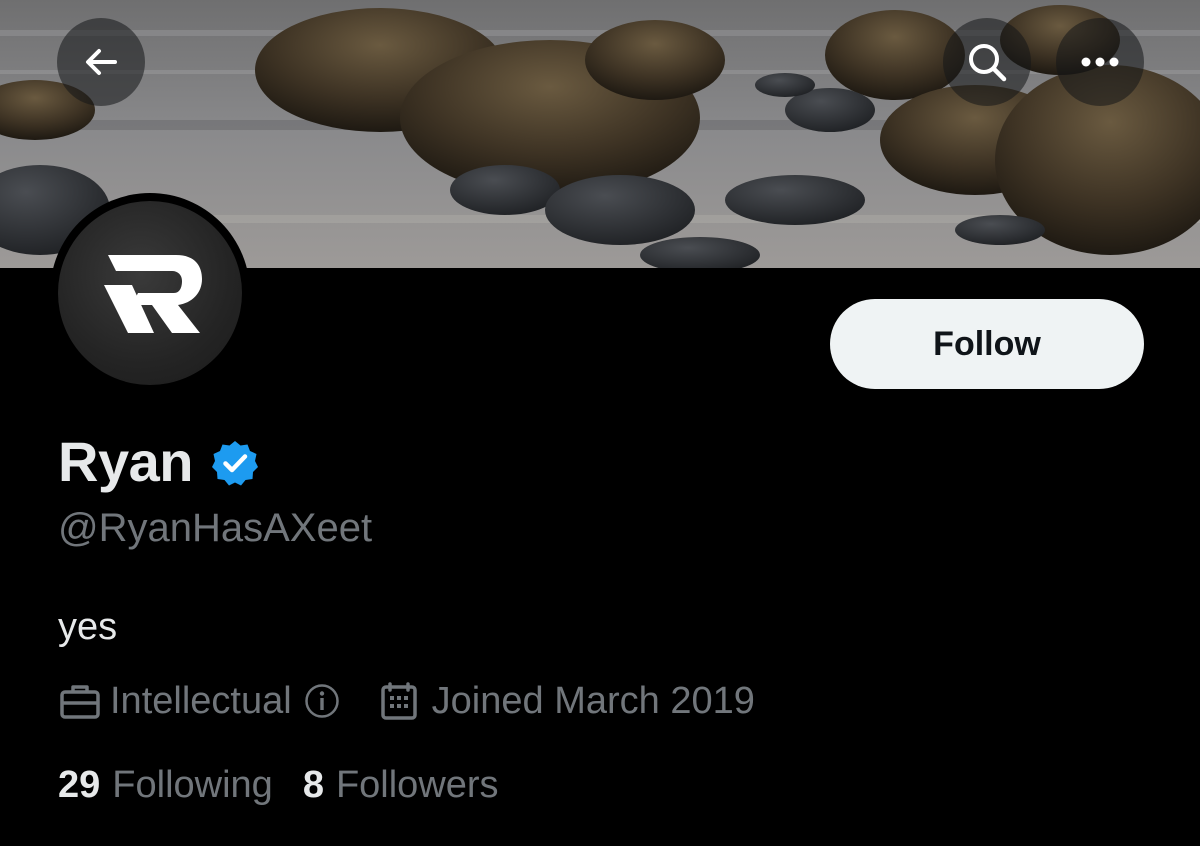 The image size is (1200, 846). I want to click on display-name: Ryan, so click(125, 461).